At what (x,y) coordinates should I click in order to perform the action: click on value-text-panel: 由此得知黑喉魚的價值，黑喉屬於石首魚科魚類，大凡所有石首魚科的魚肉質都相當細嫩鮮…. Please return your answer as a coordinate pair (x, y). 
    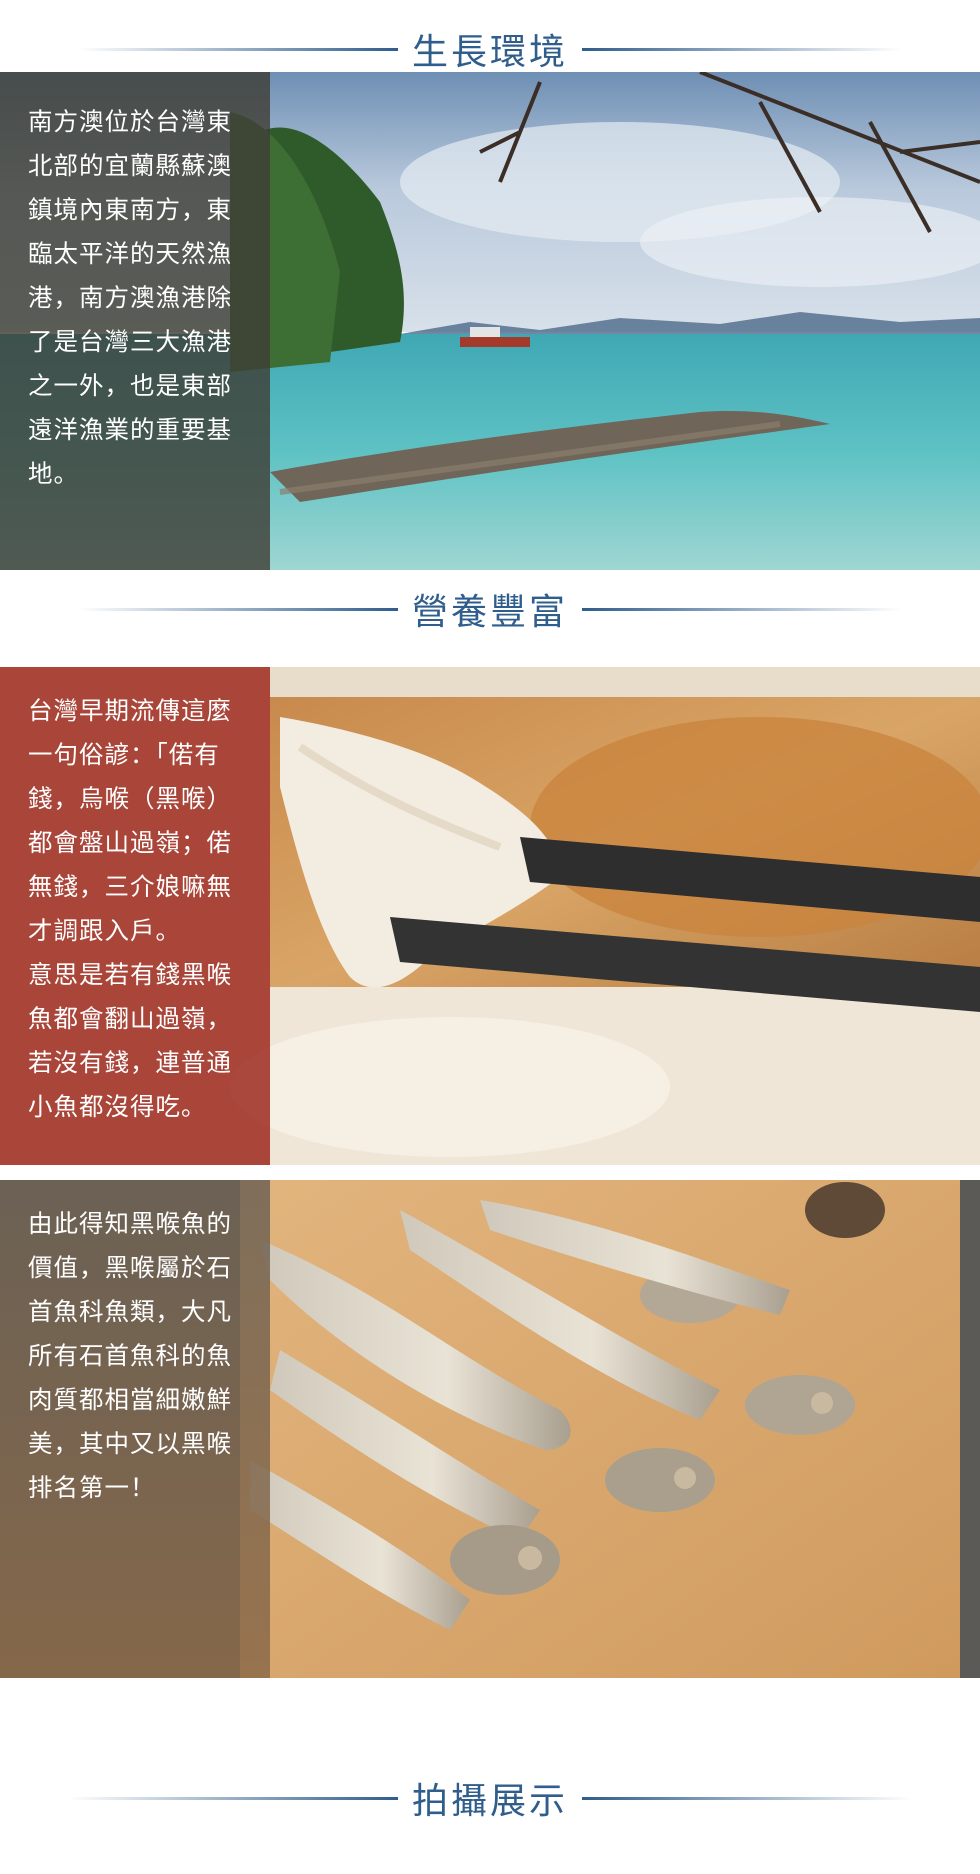
    Looking at the image, I should click on (135, 1429).